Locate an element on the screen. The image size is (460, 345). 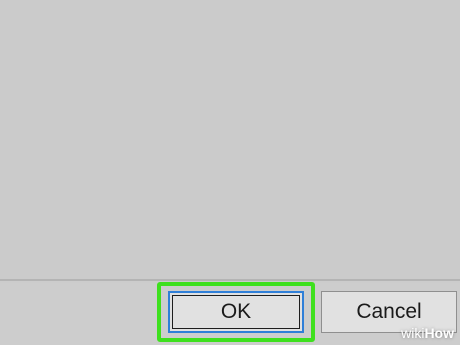
wikihow-watermark: wikiHow is located at coordinates (427, 333).